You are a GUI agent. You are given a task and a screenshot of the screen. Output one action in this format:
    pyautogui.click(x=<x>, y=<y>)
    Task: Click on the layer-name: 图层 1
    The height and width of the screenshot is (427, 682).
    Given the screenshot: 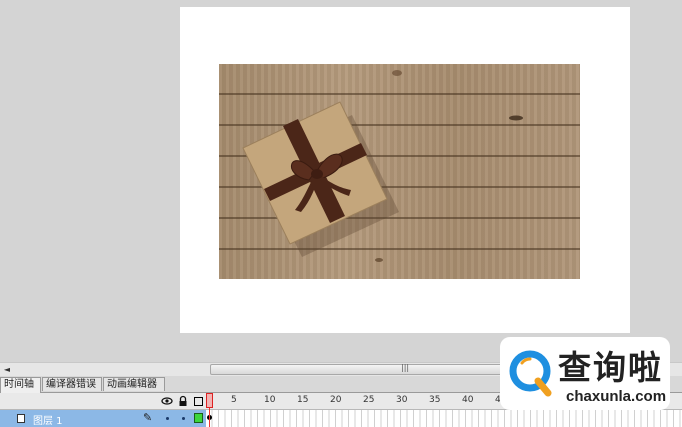 What is the action you would take?
    pyautogui.click(x=48, y=419)
    